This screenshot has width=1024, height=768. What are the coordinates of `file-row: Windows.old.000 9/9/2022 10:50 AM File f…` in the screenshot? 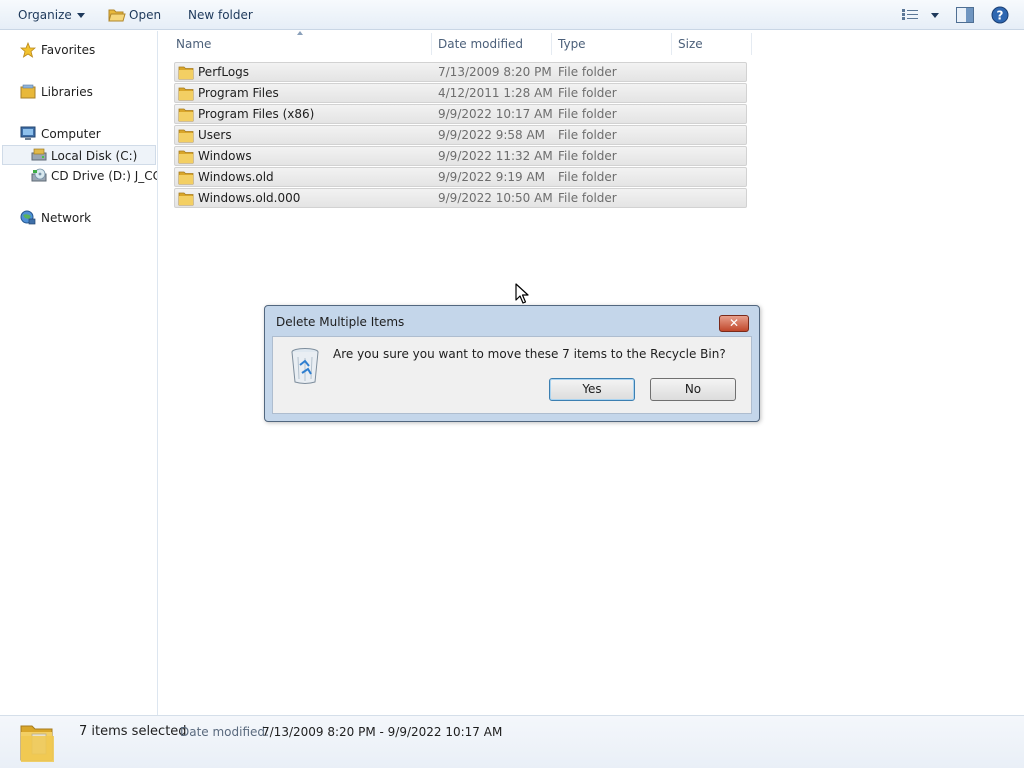 It's located at (460, 198).